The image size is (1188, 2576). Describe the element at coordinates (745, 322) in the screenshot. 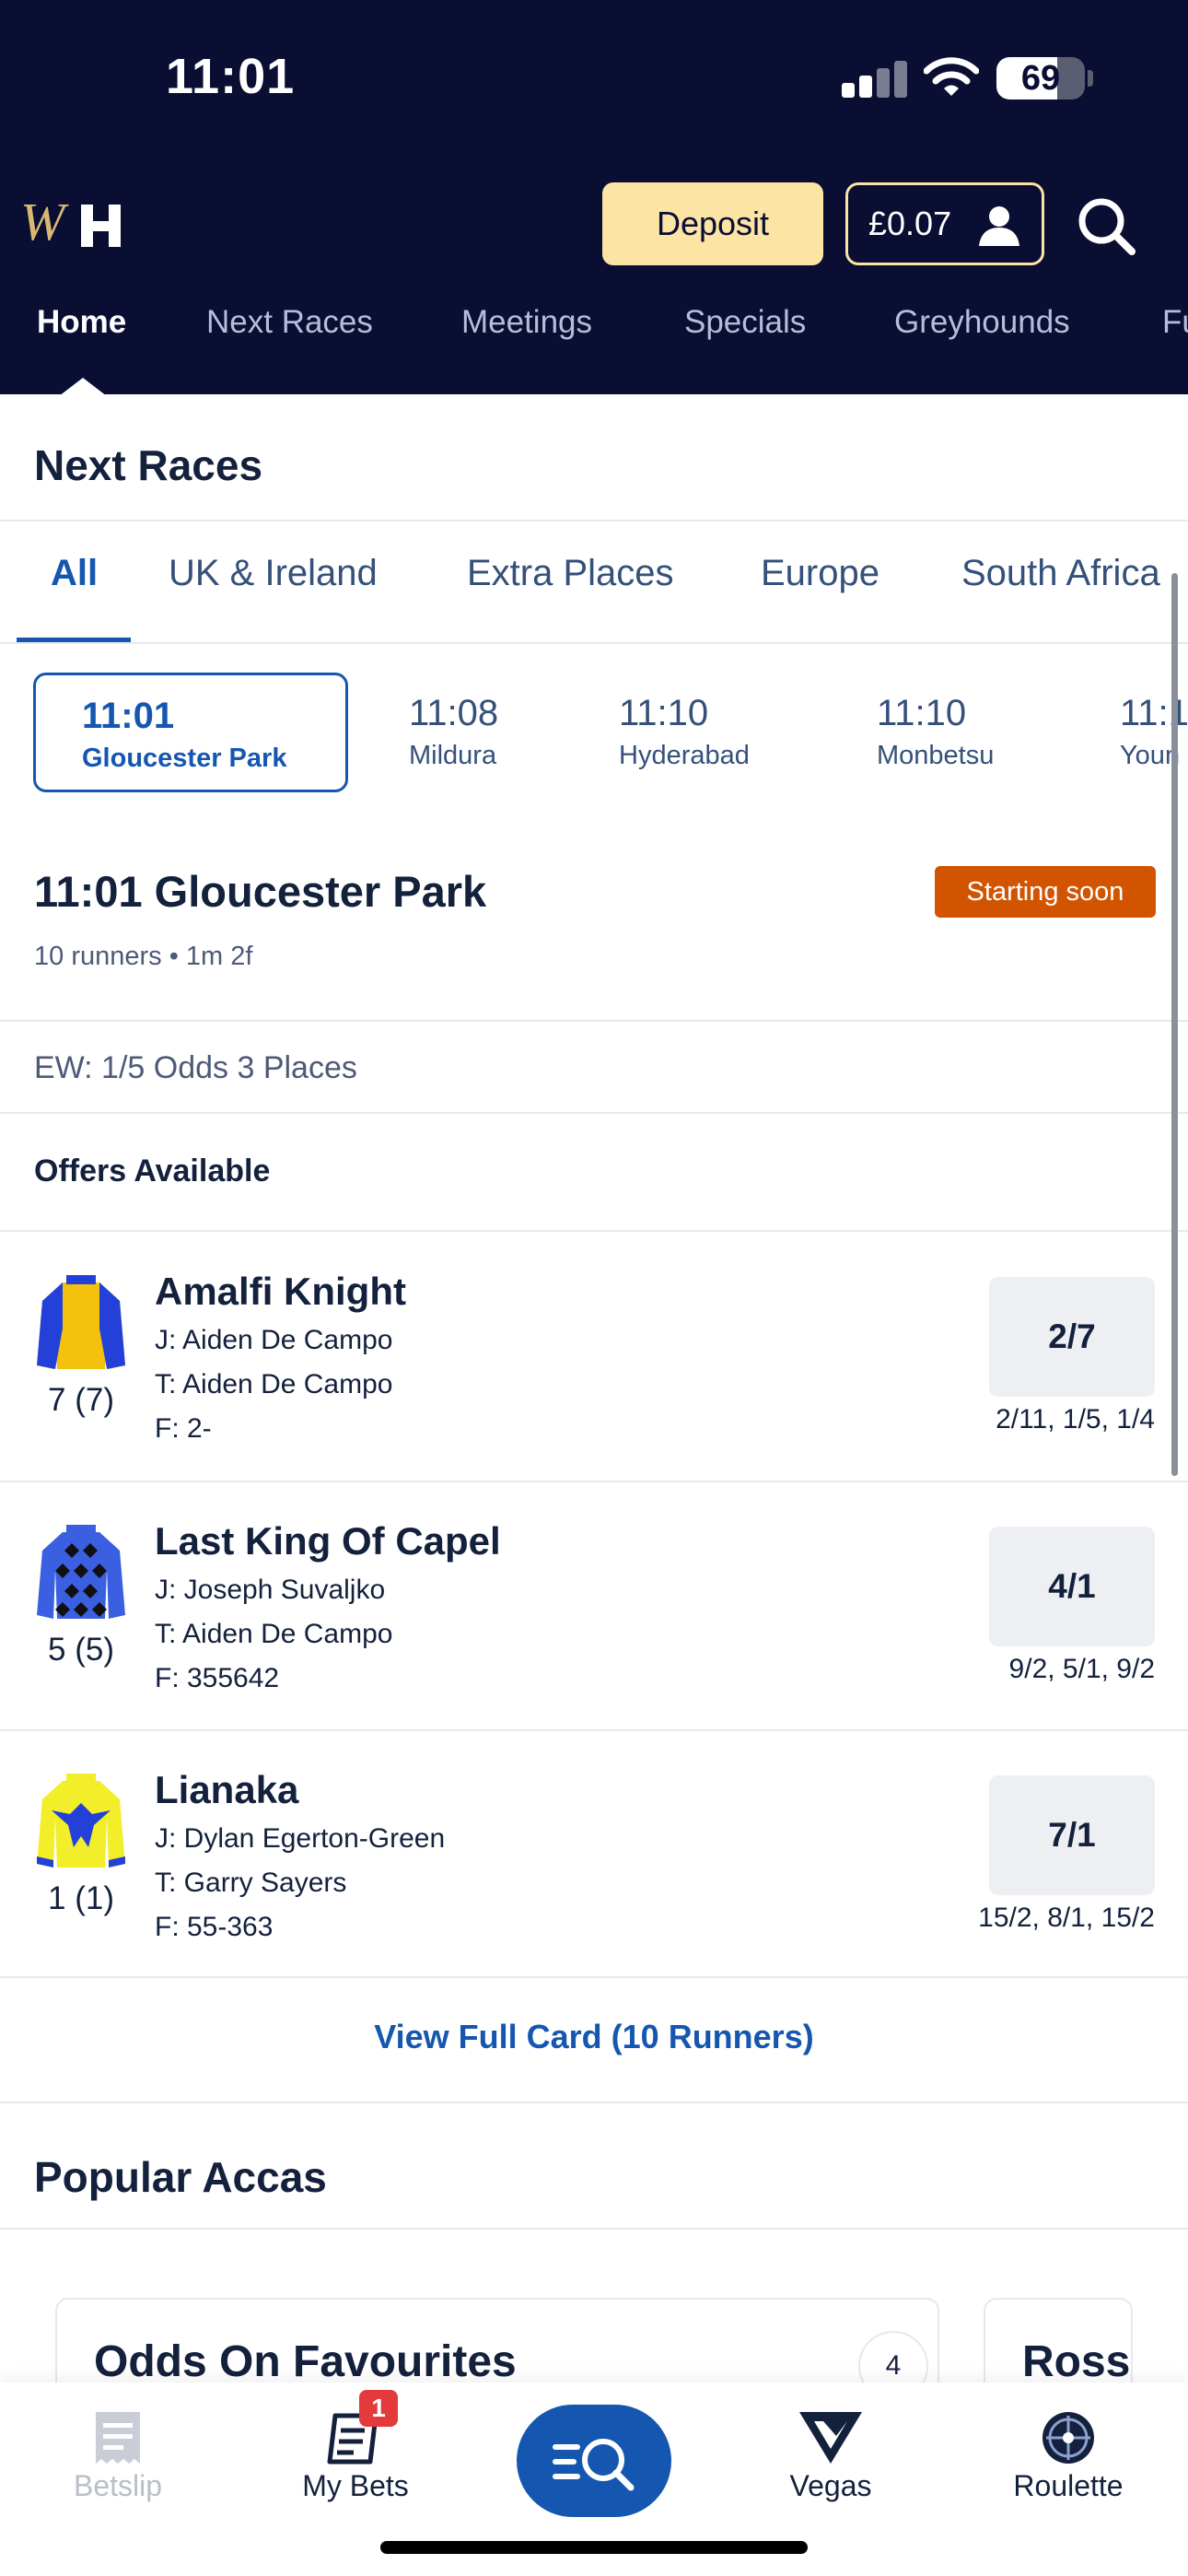

I see `nav-specials: Specials` at that location.